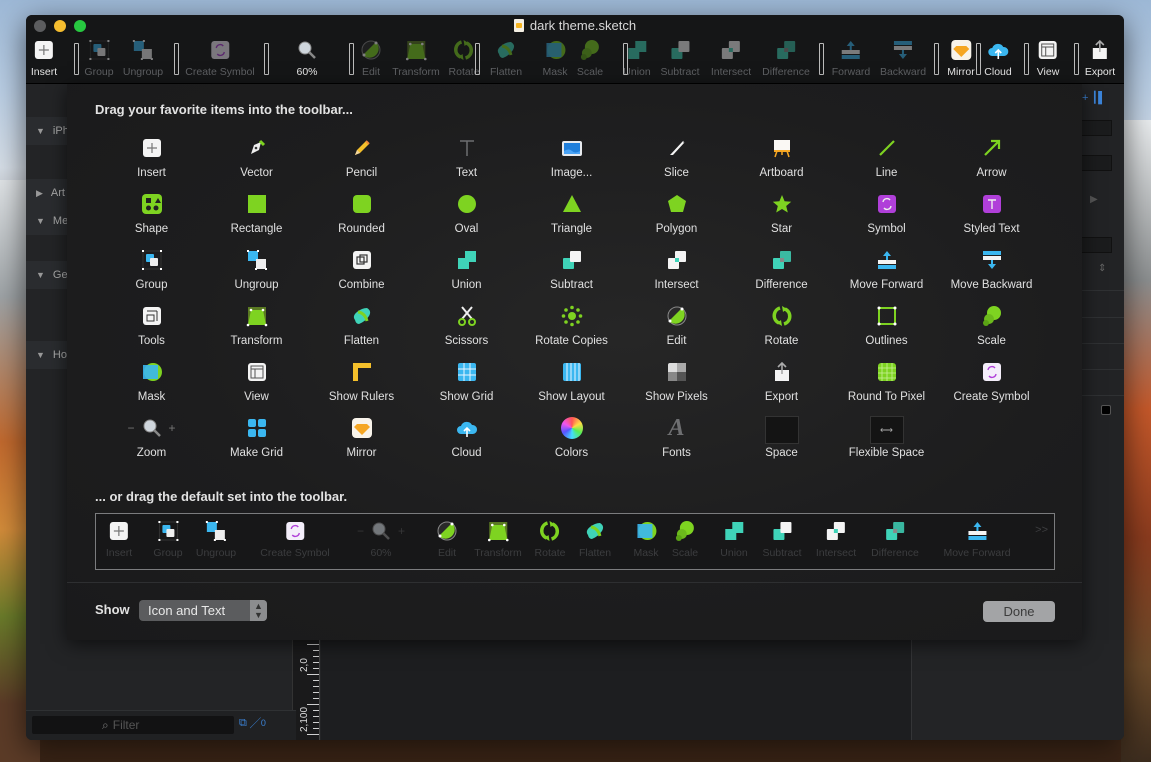 The height and width of the screenshot is (762, 1151). What do you see at coordinates (466, 444) in the screenshot?
I see `toolbar-option-cloud: Cloud` at bounding box center [466, 444].